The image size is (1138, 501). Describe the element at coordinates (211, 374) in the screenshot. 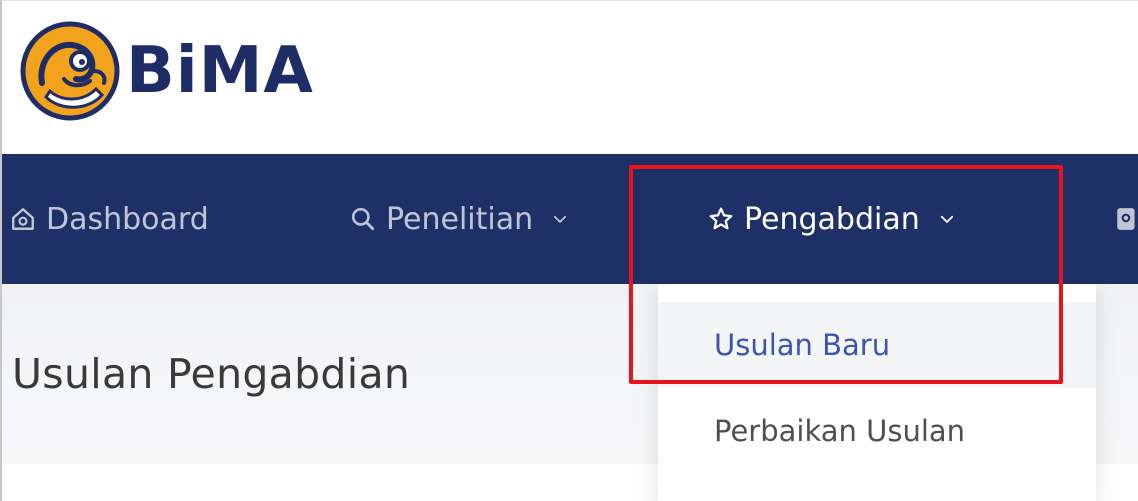

I see `page-title: Usulan Pengabdian` at that location.